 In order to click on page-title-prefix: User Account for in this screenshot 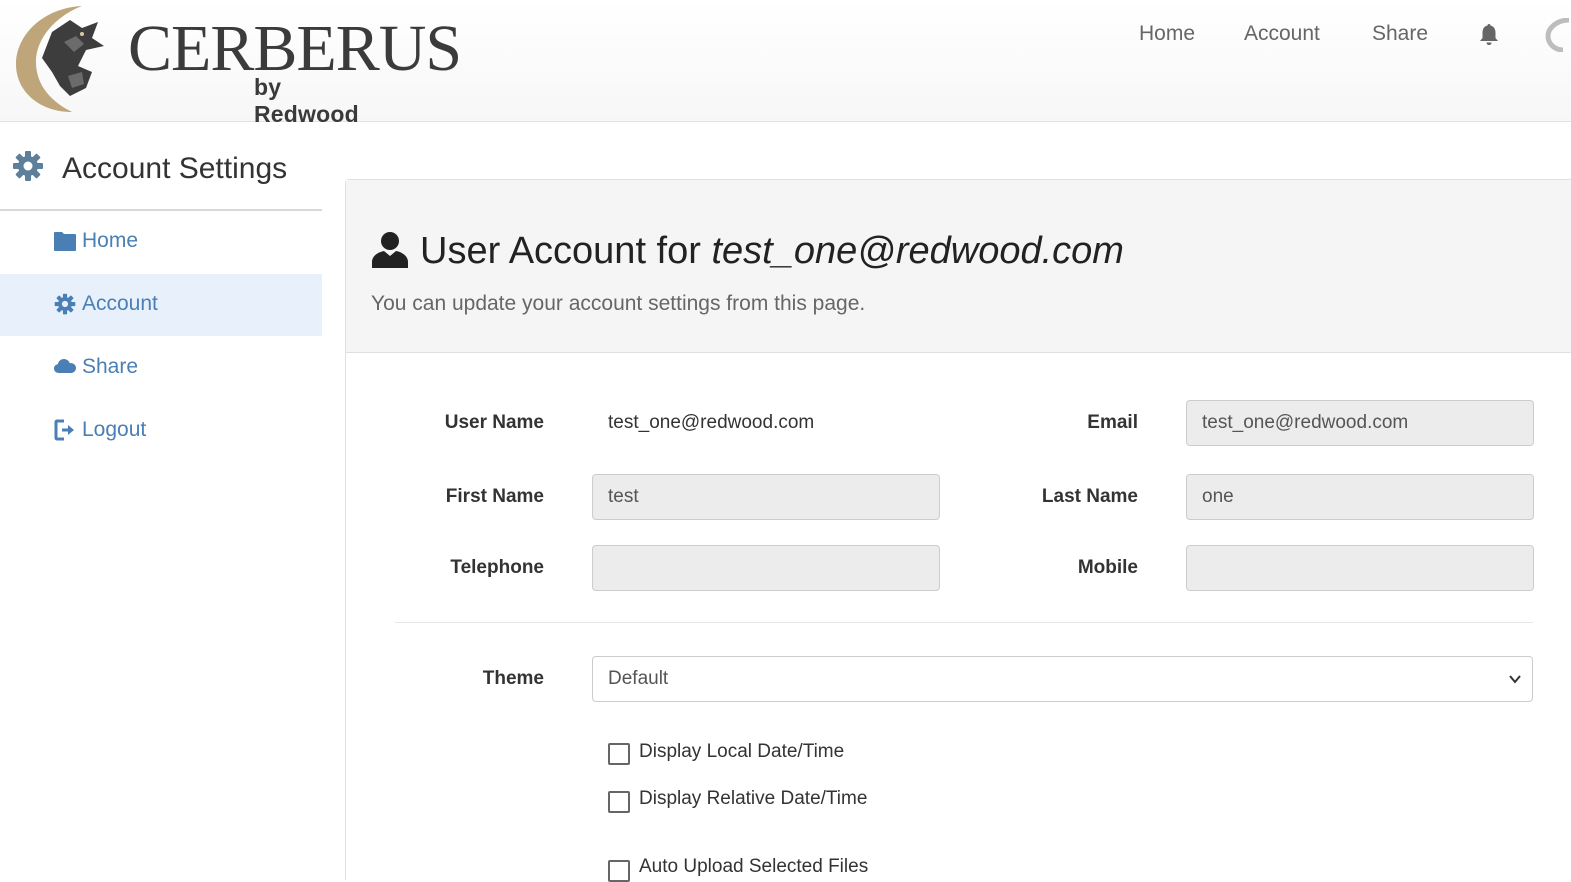, I will do `click(566, 251)`.